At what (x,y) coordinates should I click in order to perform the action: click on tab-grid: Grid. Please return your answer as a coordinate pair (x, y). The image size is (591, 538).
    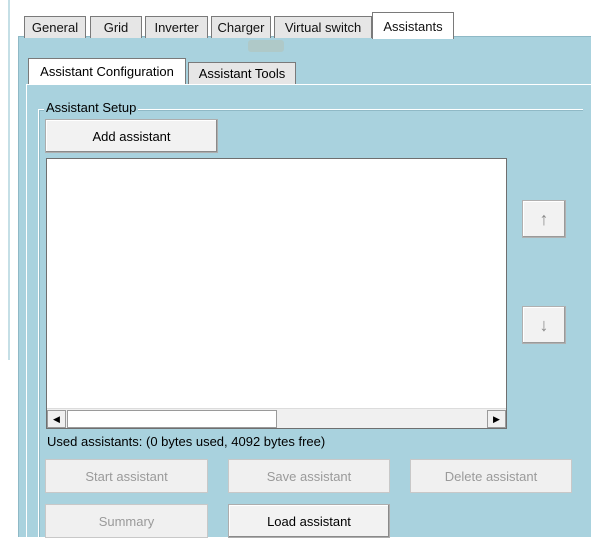
    Looking at the image, I should click on (116, 27).